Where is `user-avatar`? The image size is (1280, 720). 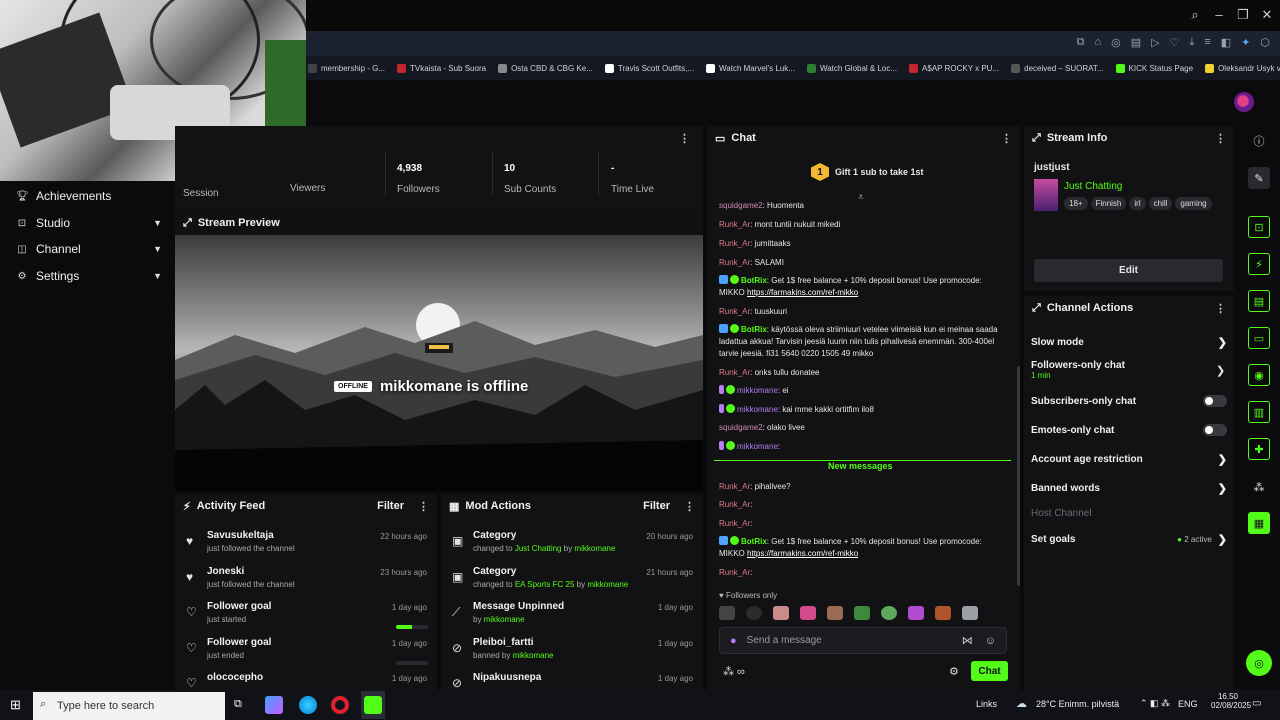
user-avatar is located at coordinates (1244, 102).